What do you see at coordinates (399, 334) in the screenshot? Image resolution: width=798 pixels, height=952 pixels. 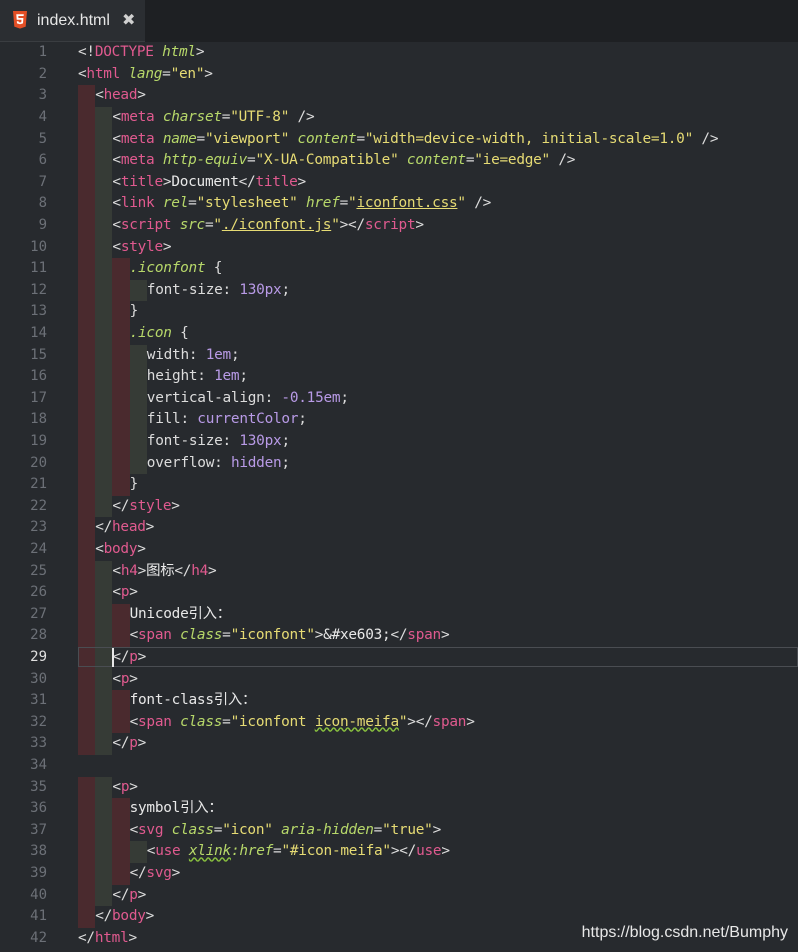 I see `code-line: 14 .icon {` at bounding box center [399, 334].